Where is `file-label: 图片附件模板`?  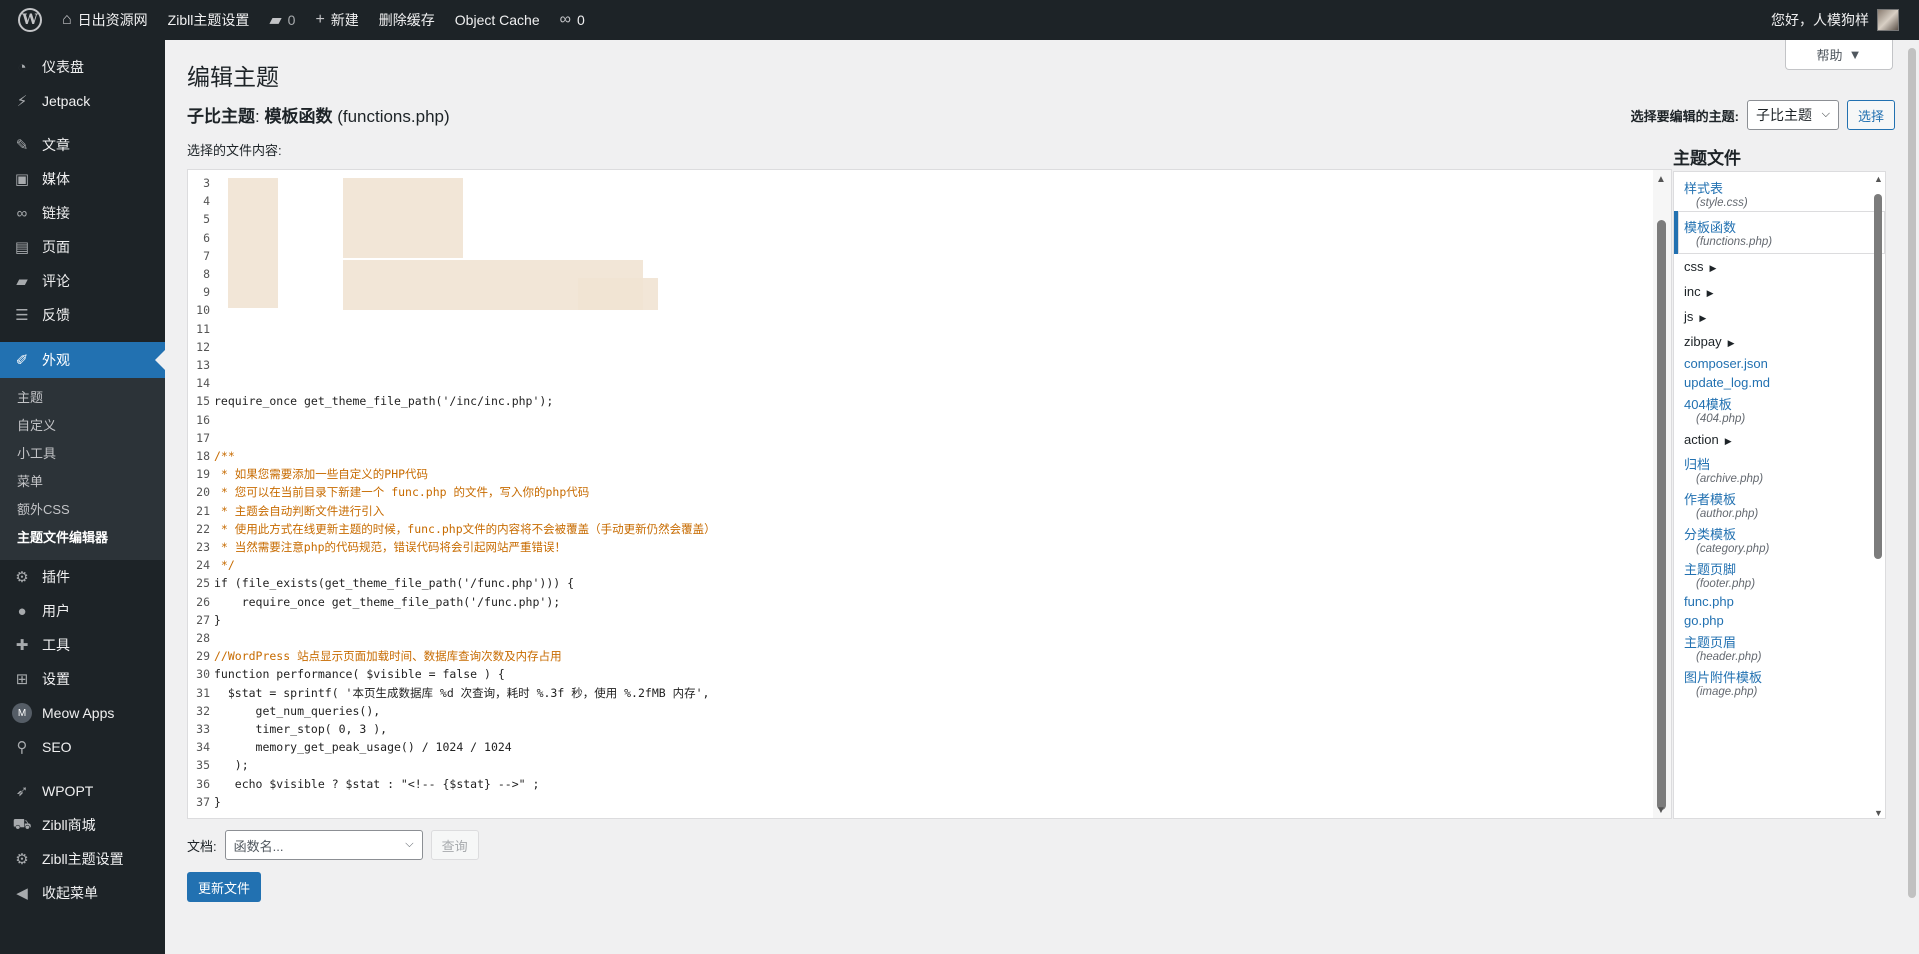 file-label: 图片附件模板 is located at coordinates (1723, 677).